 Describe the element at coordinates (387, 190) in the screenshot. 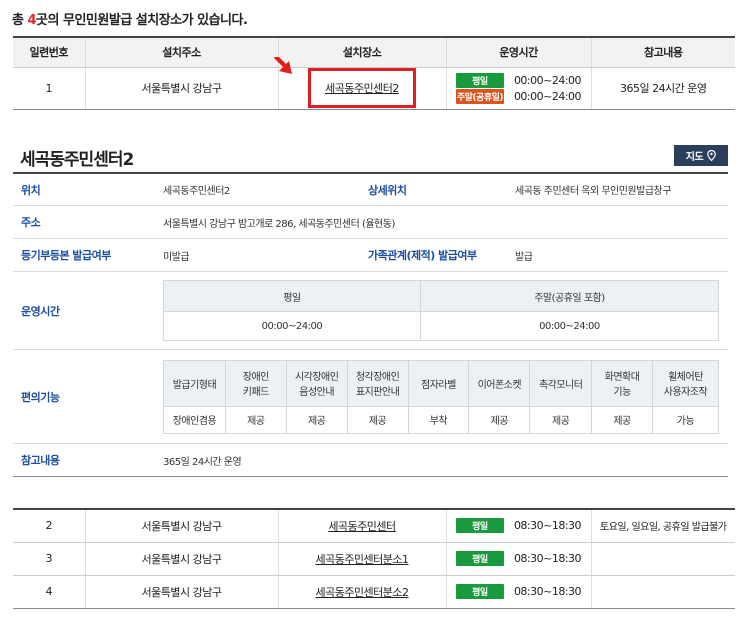

I see `detail-location-label: 상세위치` at that location.